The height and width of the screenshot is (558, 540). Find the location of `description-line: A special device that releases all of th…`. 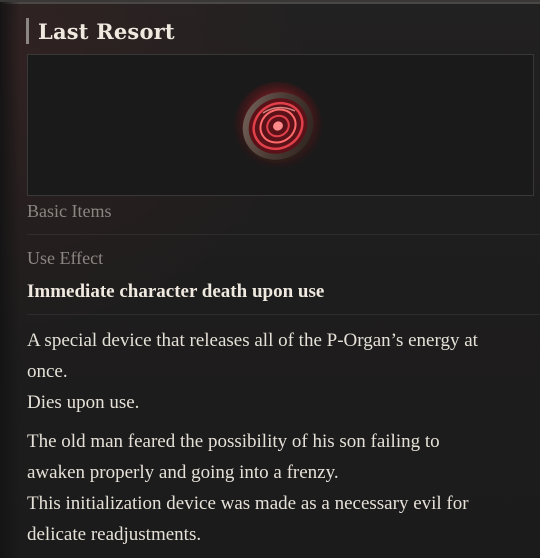

description-line: A special device that releases all of th… is located at coordinates (252, 340).